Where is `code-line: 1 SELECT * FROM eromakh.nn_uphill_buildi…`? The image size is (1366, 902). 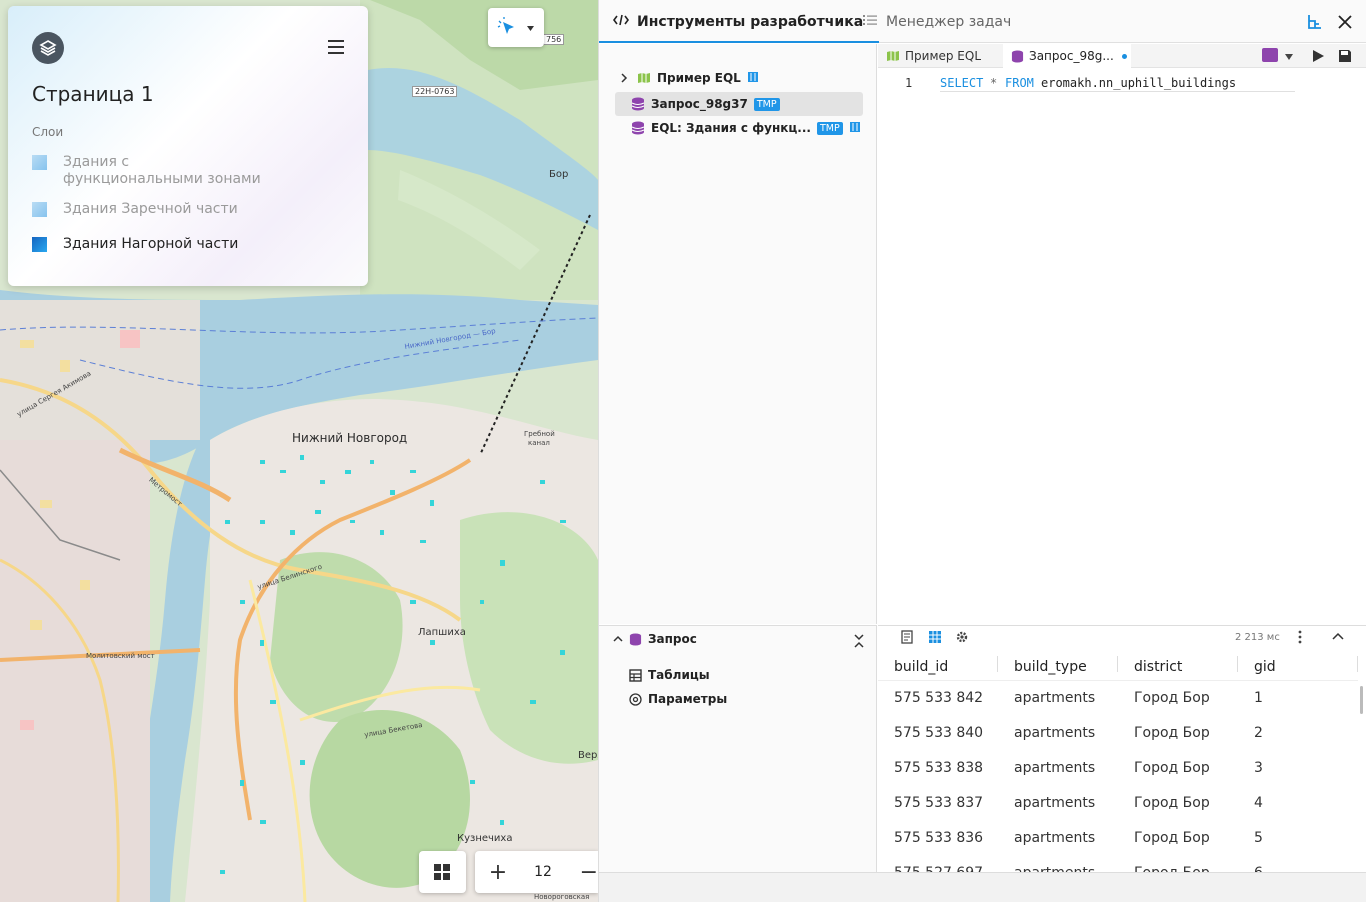 code-line: 1 SELECT * FROM eromakh.nn_uphill_buildi… is located at coordinates (1122, 85).